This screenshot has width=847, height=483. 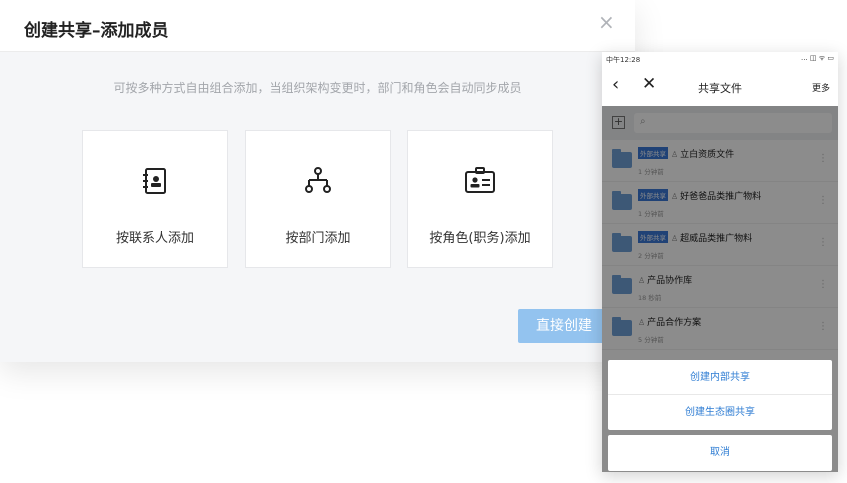 What do you see at coordinates (817, 58) in the screenshot?
I see `status-icons: ... ◫ ᯤ ▭` at bounding box center [817, 58].